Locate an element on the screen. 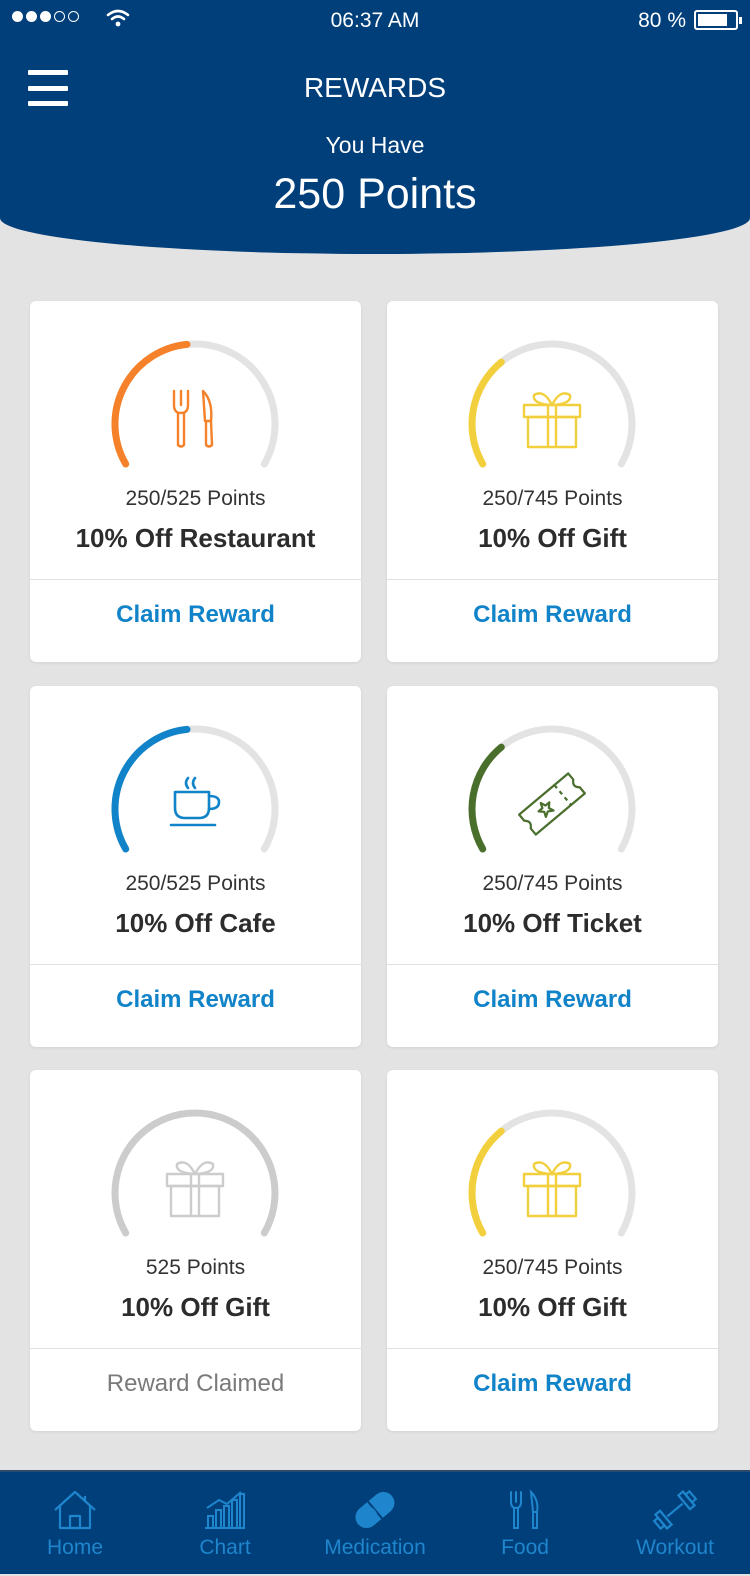 The image size is (750, 1576). reward-name: 10% Off Restaurant is located at coordinates (195, 538).